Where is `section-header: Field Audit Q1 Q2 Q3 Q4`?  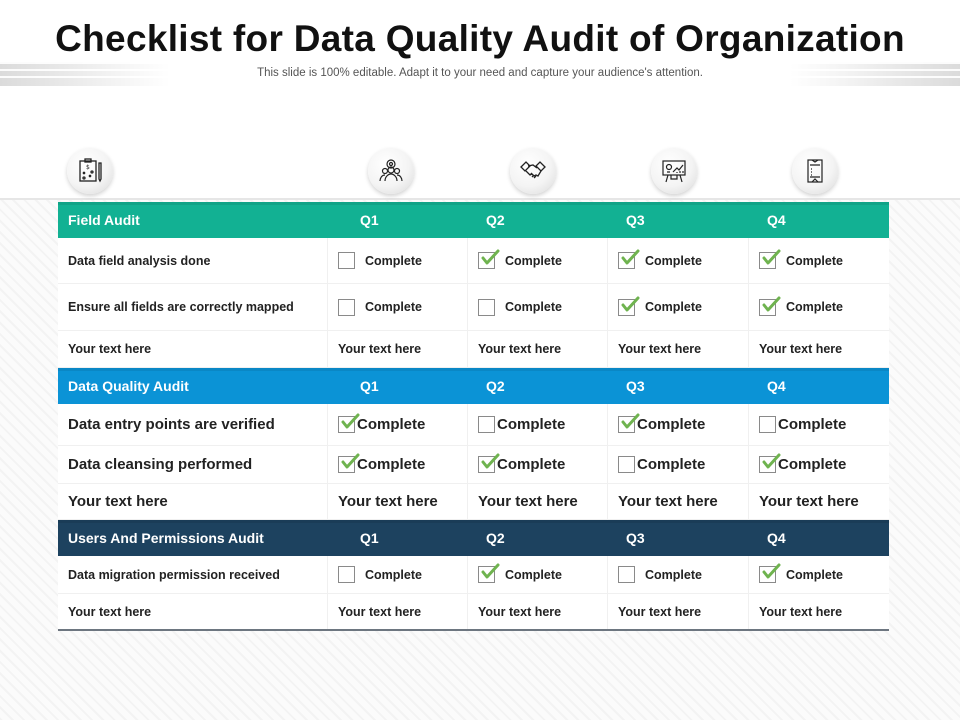 section-header: Field Audit Q1 Q2 Q3 Q4 is located at coordinates (473, 220).